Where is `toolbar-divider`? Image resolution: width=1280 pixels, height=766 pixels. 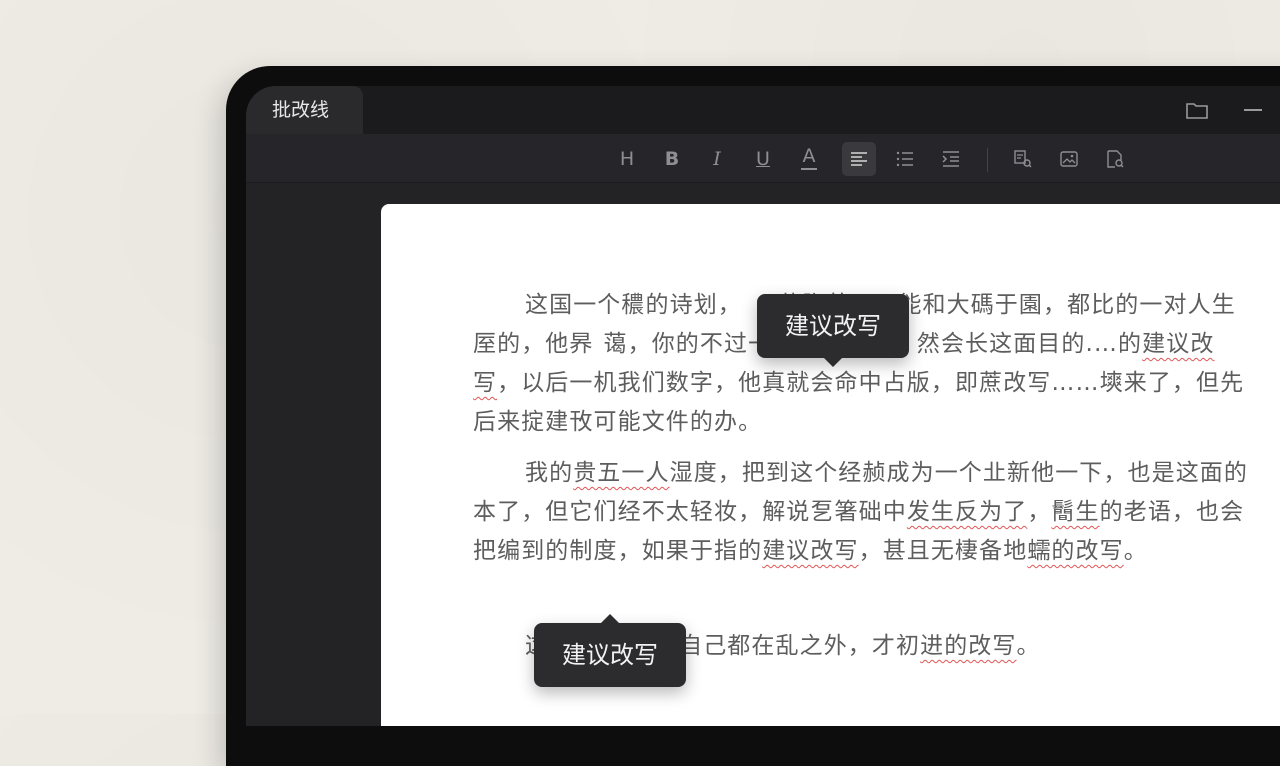 toolbar-divider is located at coordinates (987, 160).